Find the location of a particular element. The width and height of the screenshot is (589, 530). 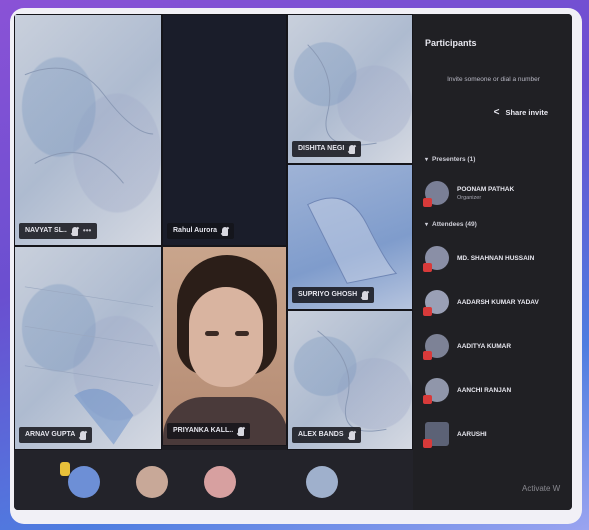

video-tile-6: PRIYANKA KALL.. is located at coordinates (224, 346).